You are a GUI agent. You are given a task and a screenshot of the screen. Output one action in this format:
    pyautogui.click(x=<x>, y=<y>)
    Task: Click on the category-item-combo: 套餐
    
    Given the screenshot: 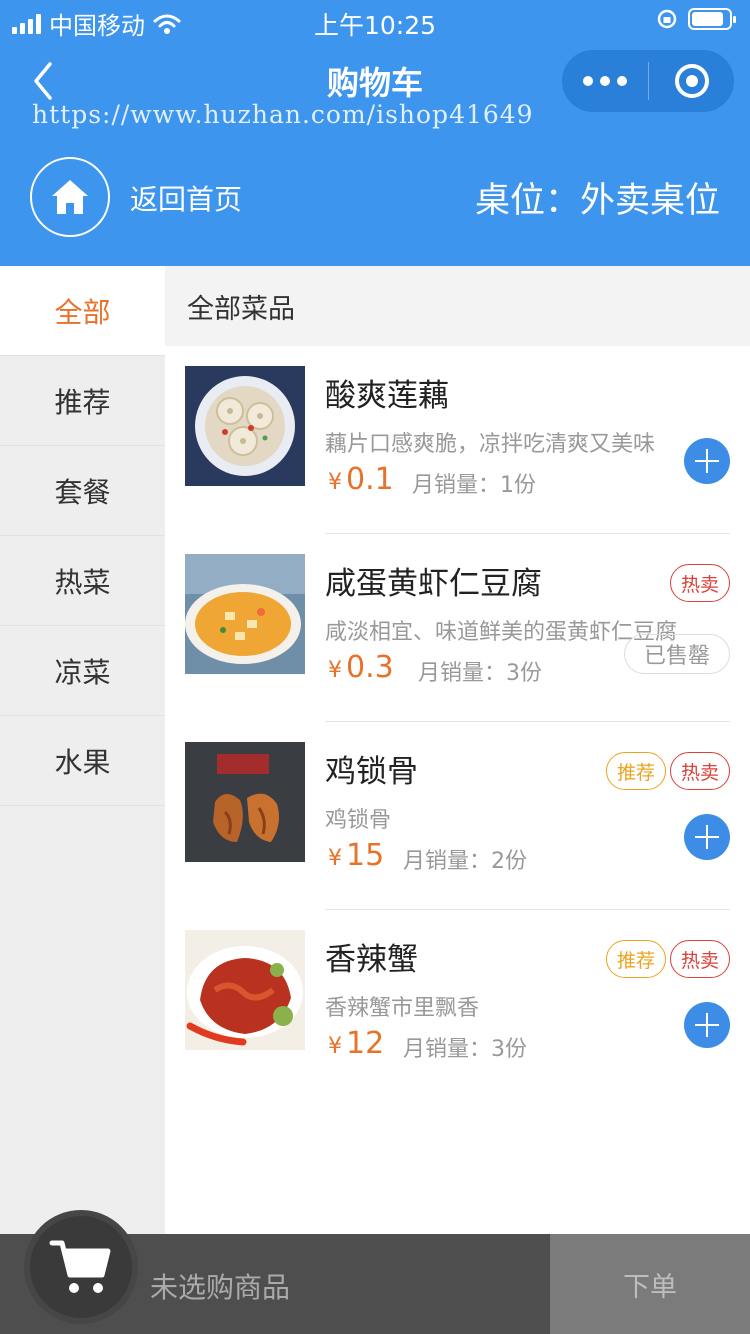 What is the action you would take?
    pyautogui.click(x=82, y=491)
    